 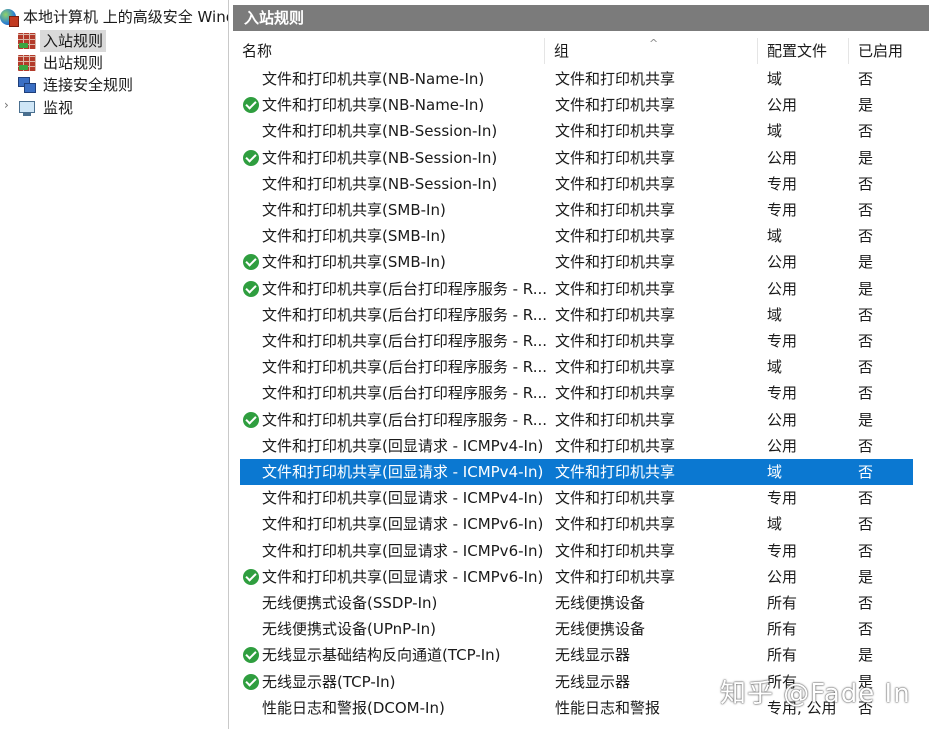 What do you see at coordinates (62, 41) in the screenshot?
I see `tree-item-inbound-rules: 入站规则` at bounding box center [62, 41].